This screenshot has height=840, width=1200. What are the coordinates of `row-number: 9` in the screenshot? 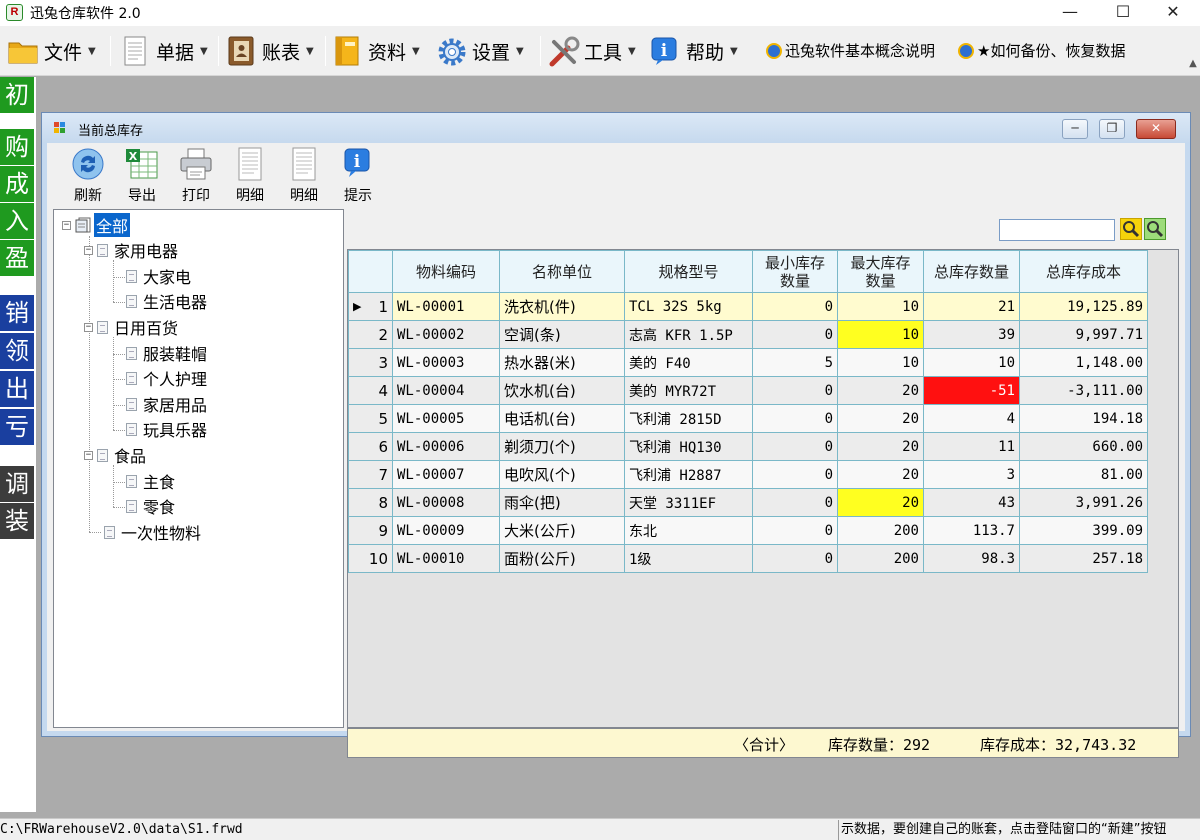 It's located at (370, 530).